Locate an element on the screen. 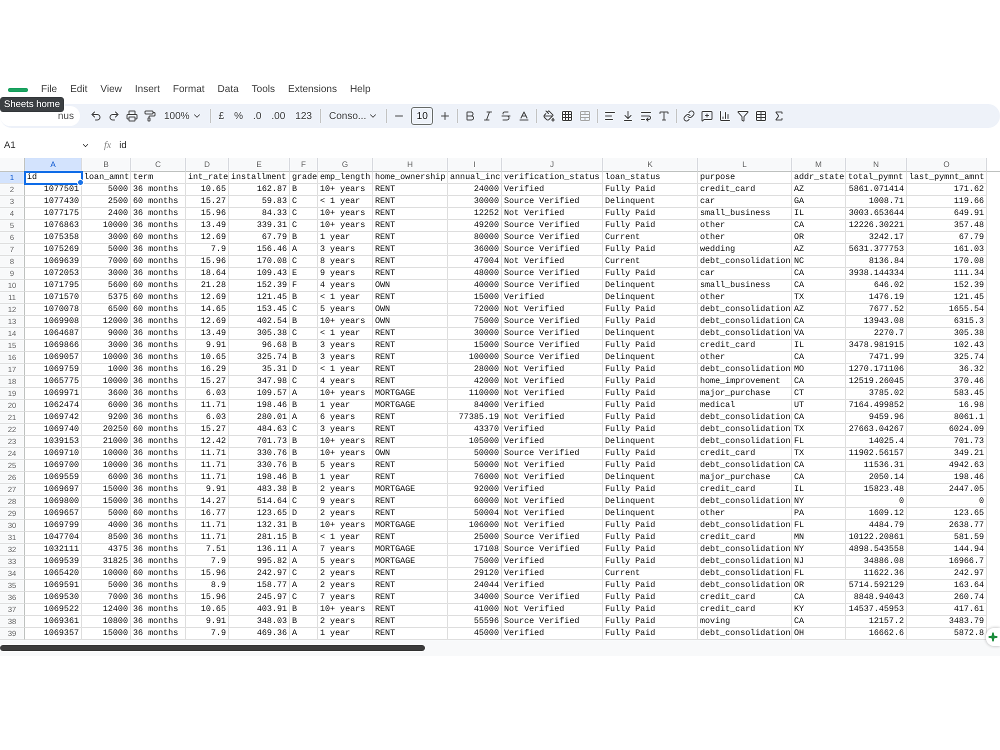  column-header: E is located at coordinates (259, 165).